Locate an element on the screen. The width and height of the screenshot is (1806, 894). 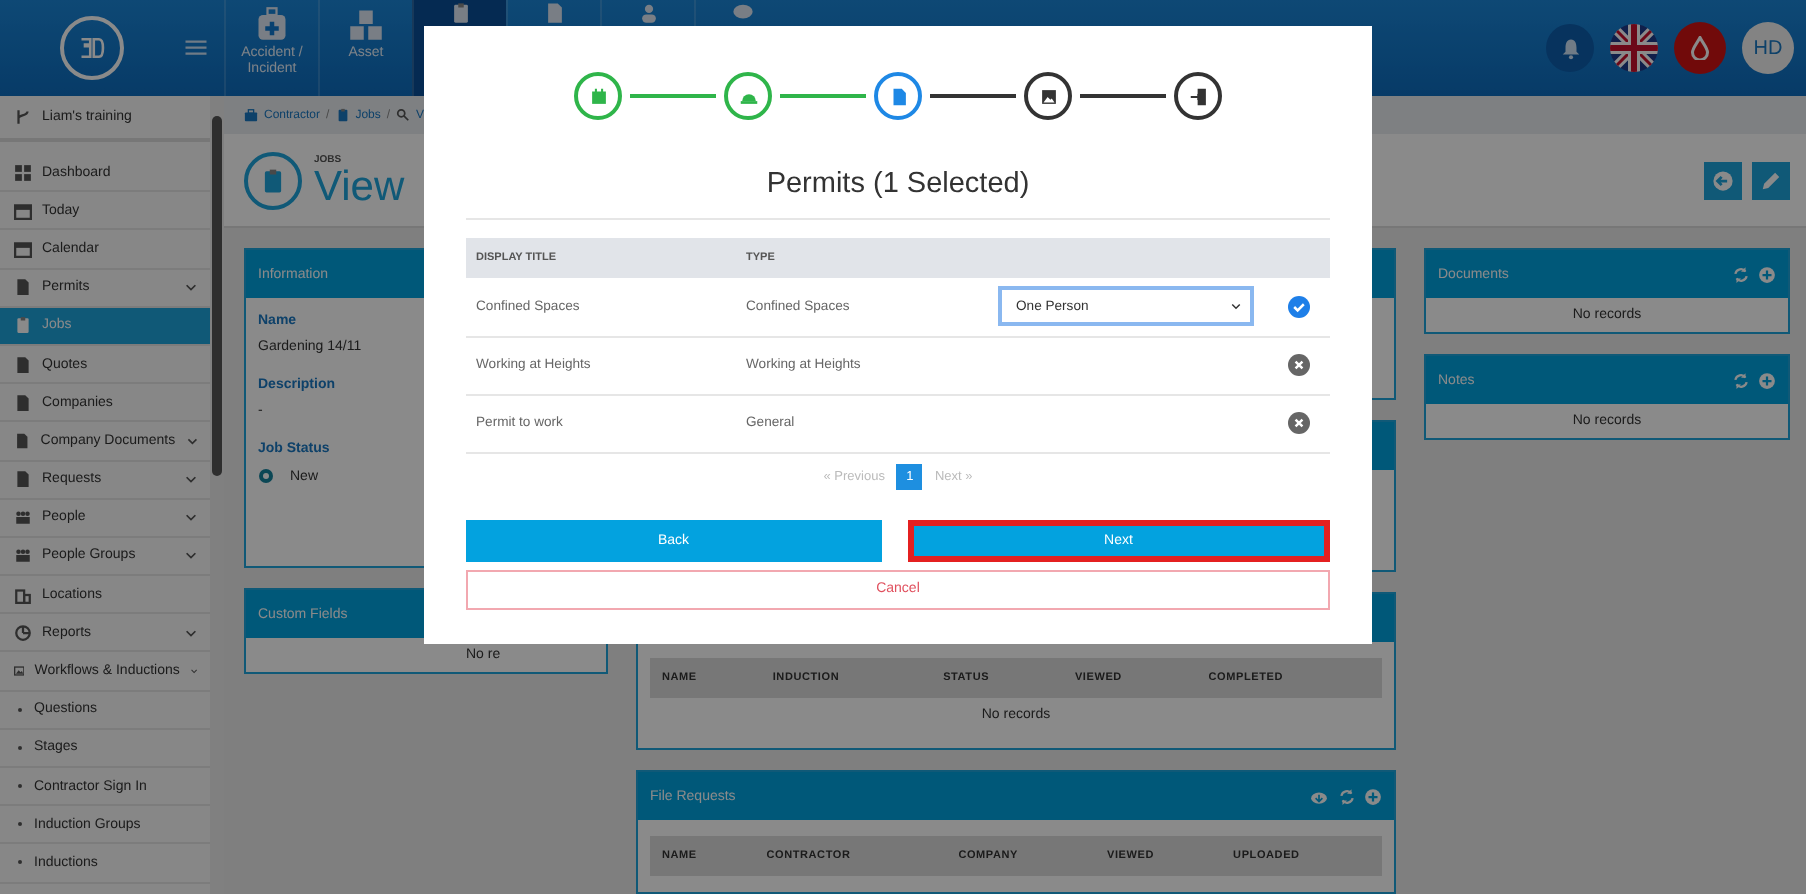
page-title: View is located at coordinates (359, 186).